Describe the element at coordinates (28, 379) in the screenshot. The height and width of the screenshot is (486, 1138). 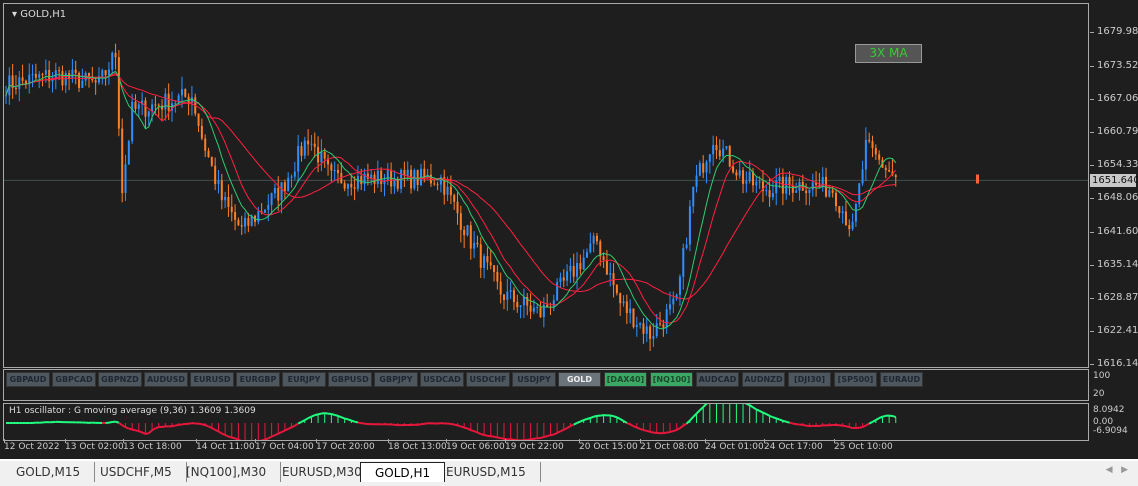
I see `symbol-button: GBPAUD` at that location.